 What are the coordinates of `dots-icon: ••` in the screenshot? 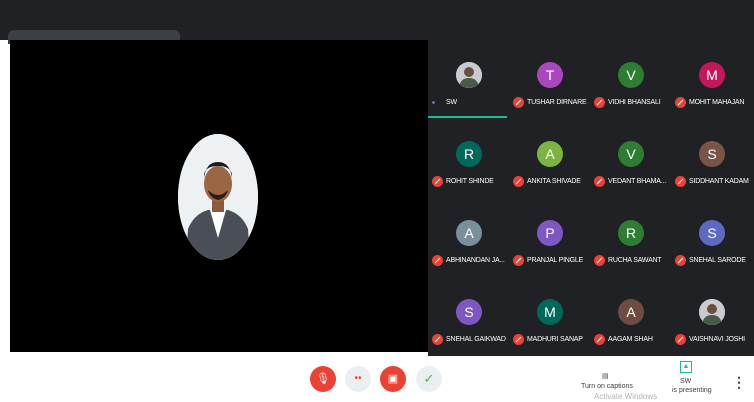 It's located at (358, 378).